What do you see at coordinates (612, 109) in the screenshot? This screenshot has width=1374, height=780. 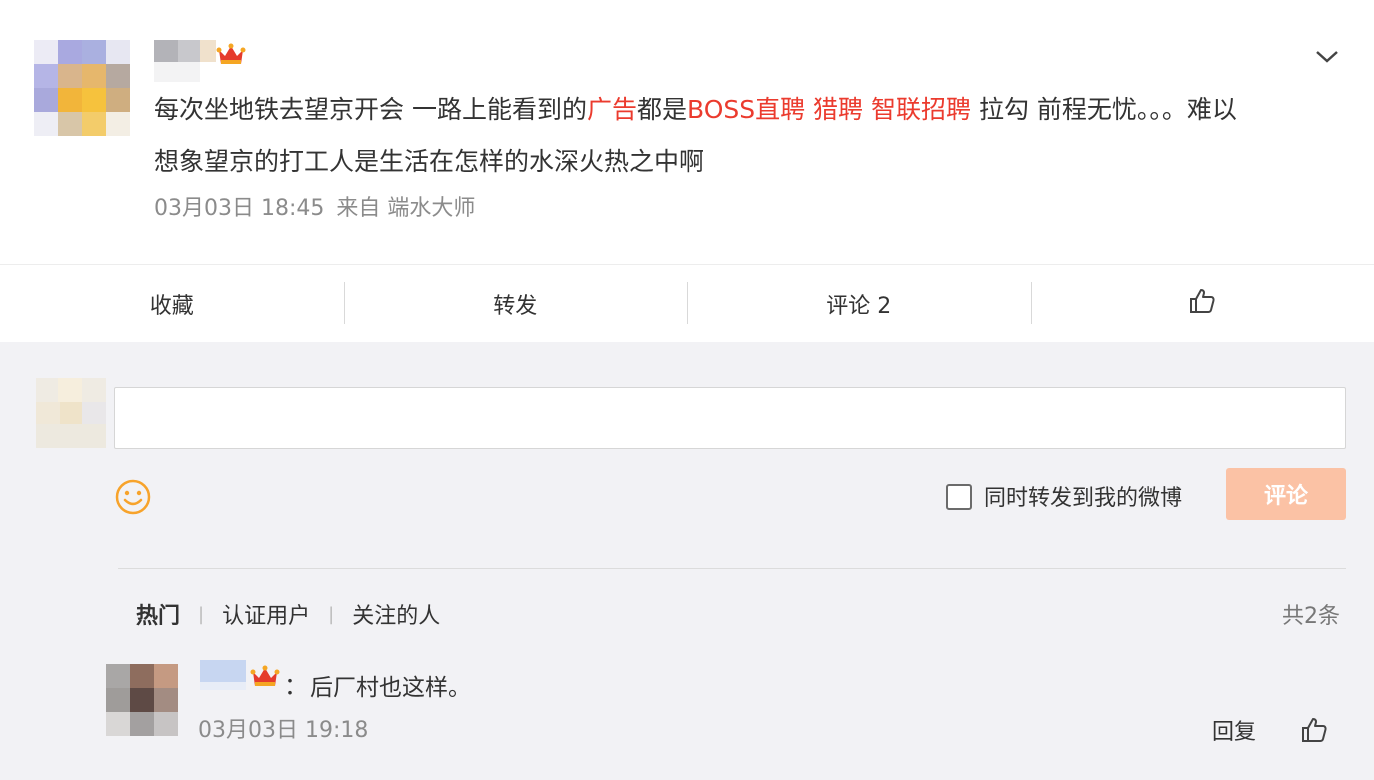 I see `post-text-link: 广告` at bounding box center [612, 109].